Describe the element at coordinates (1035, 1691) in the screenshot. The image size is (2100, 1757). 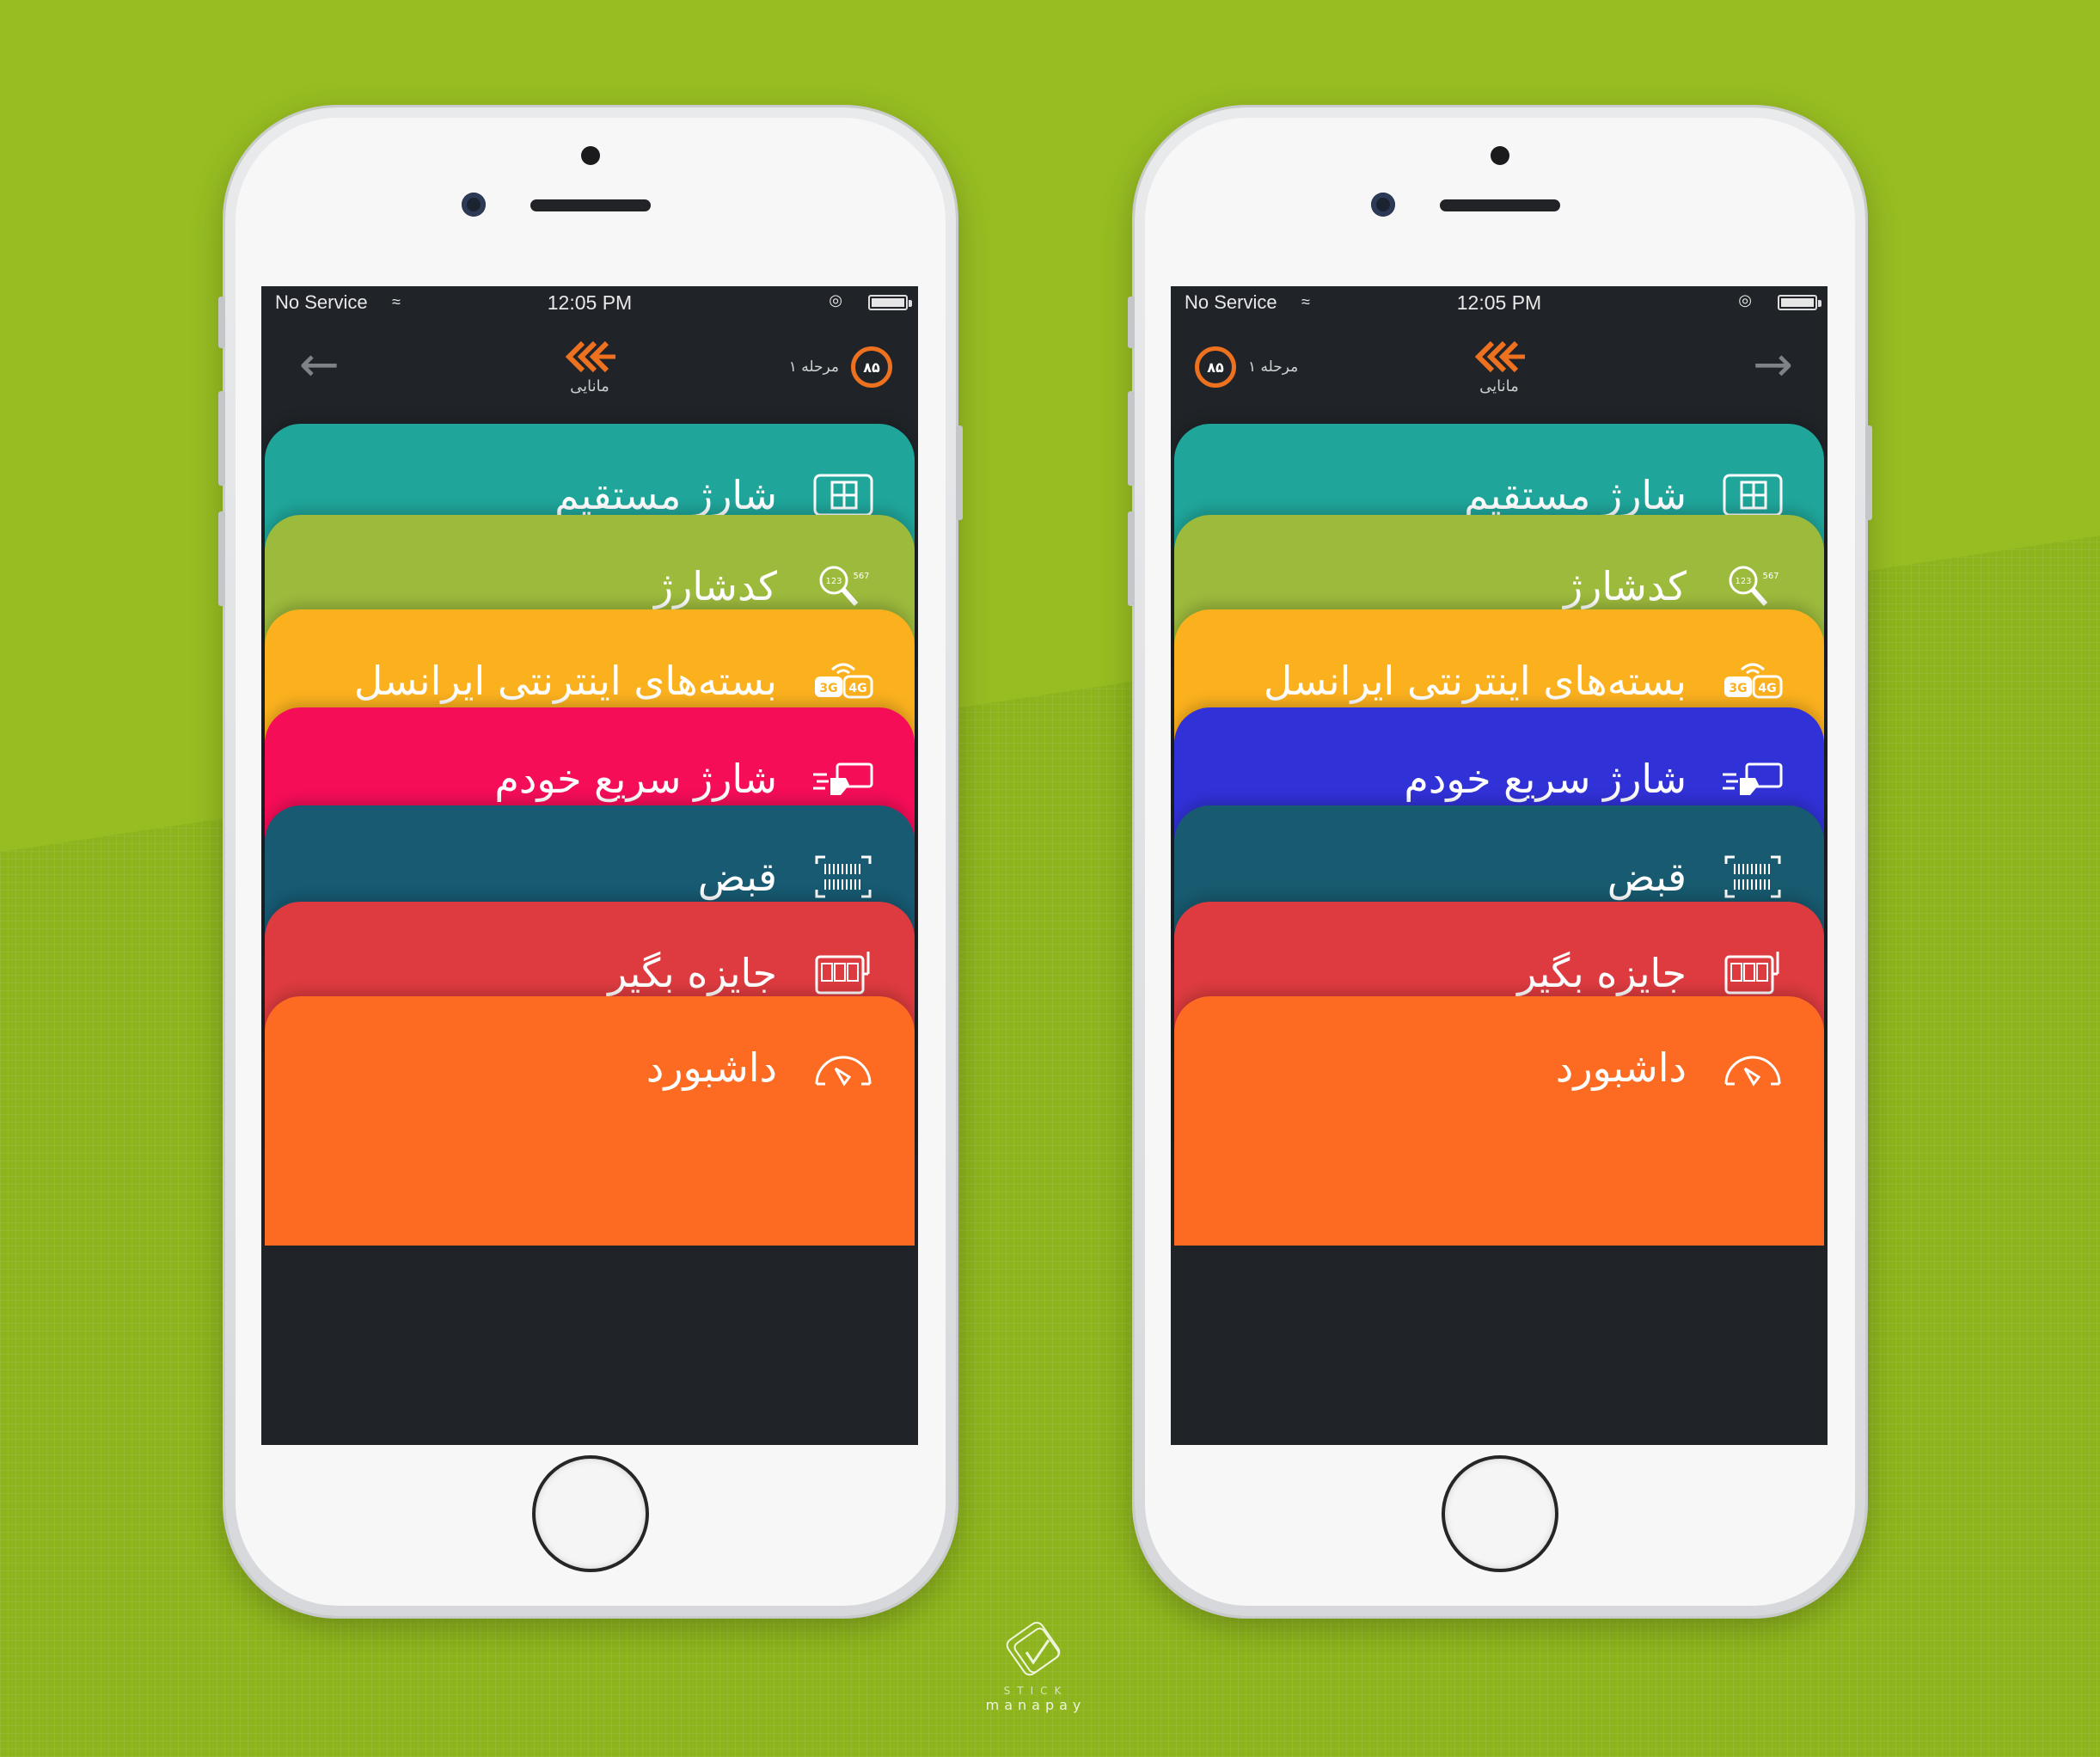
I see `watermark-sub: STICK` at that location.